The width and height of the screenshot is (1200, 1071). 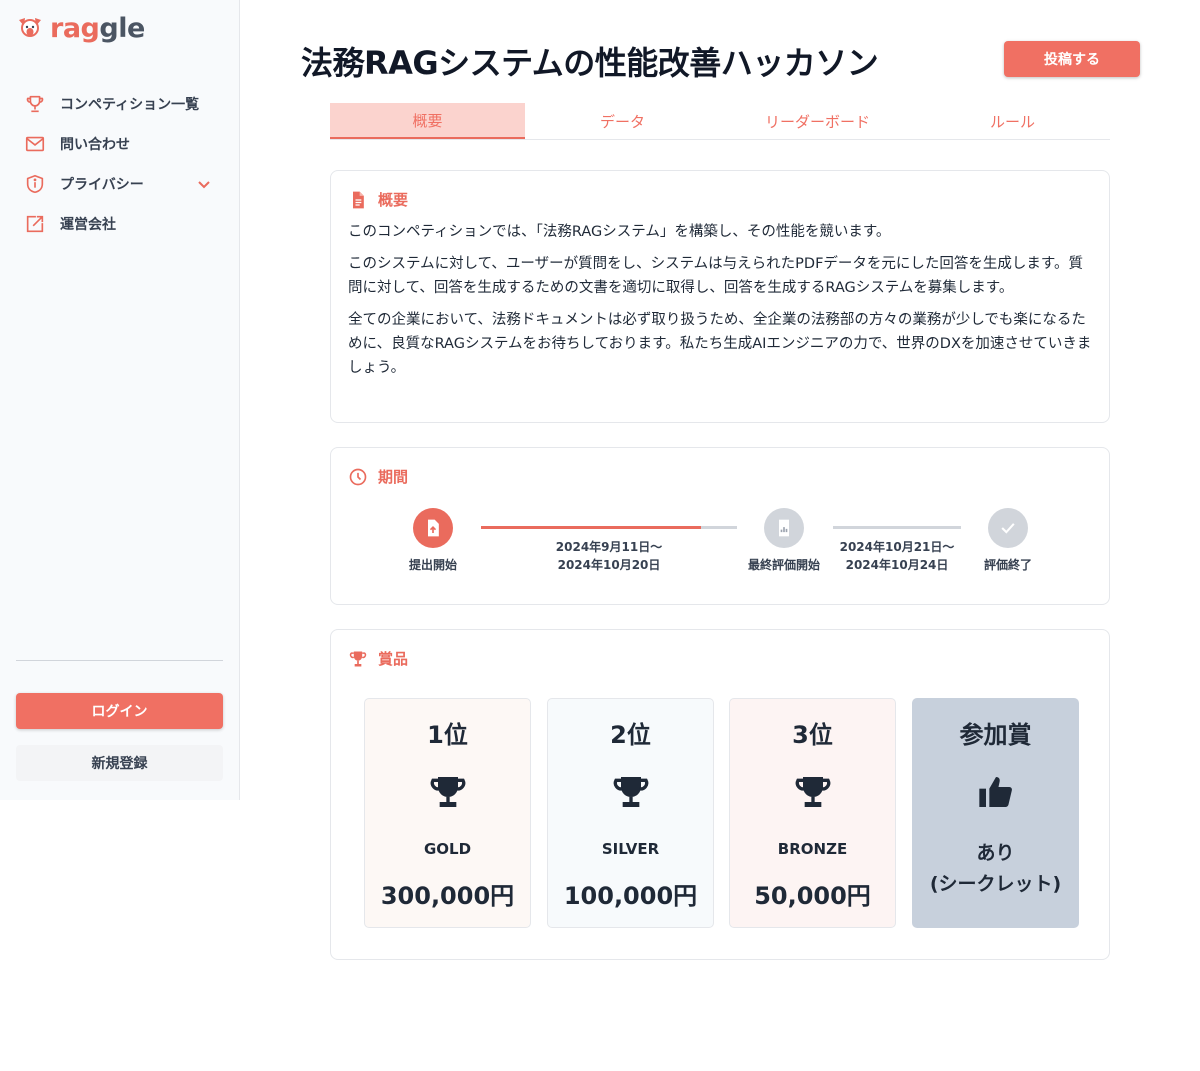 I want to click on sidebar-item-label: プライバシー, so click(x=102, y=185).